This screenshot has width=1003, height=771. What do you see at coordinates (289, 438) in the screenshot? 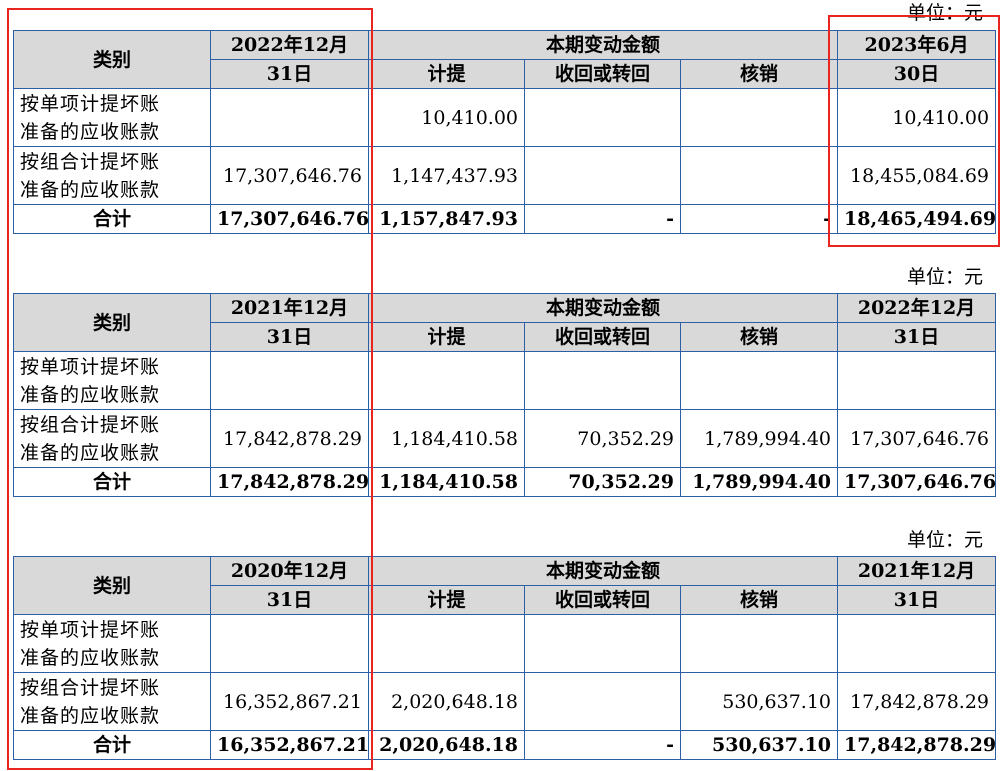
I see `cell-start: 17,842,878.29` at bounding box center [289, 438].